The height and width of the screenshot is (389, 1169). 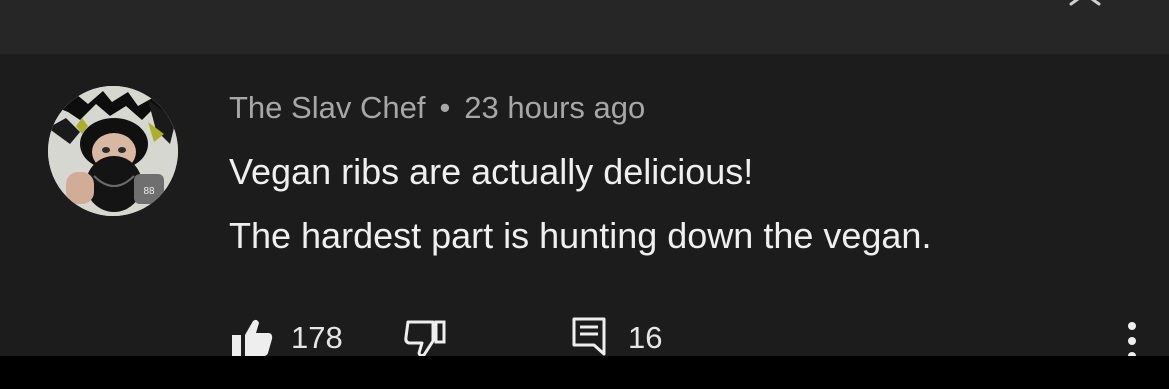 I want to click on avatar: 88, so click(x=113, y=151).